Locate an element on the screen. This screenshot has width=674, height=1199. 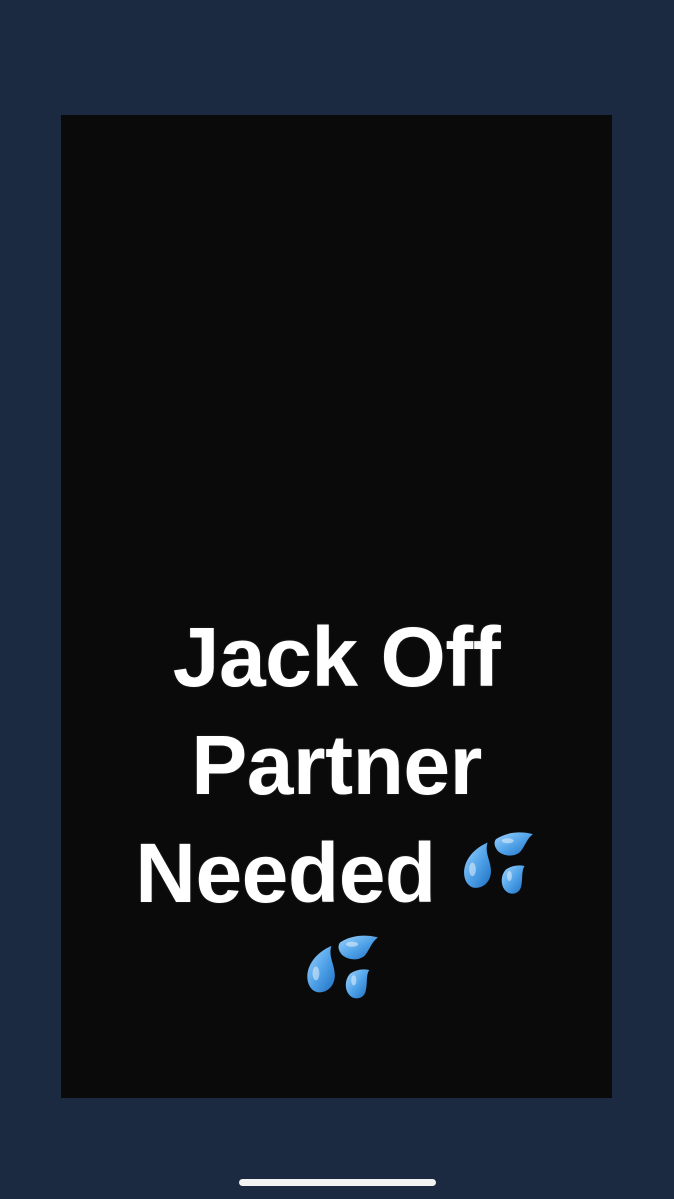
caption-line-3: Needed is located at coordinates (336, 873).